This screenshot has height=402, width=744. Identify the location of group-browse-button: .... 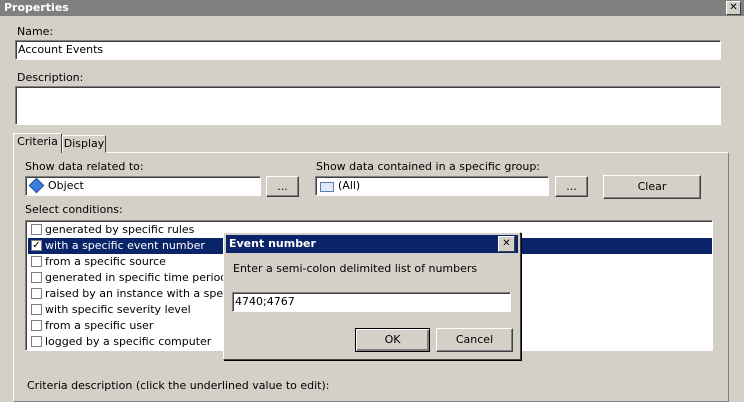
(571, 186).